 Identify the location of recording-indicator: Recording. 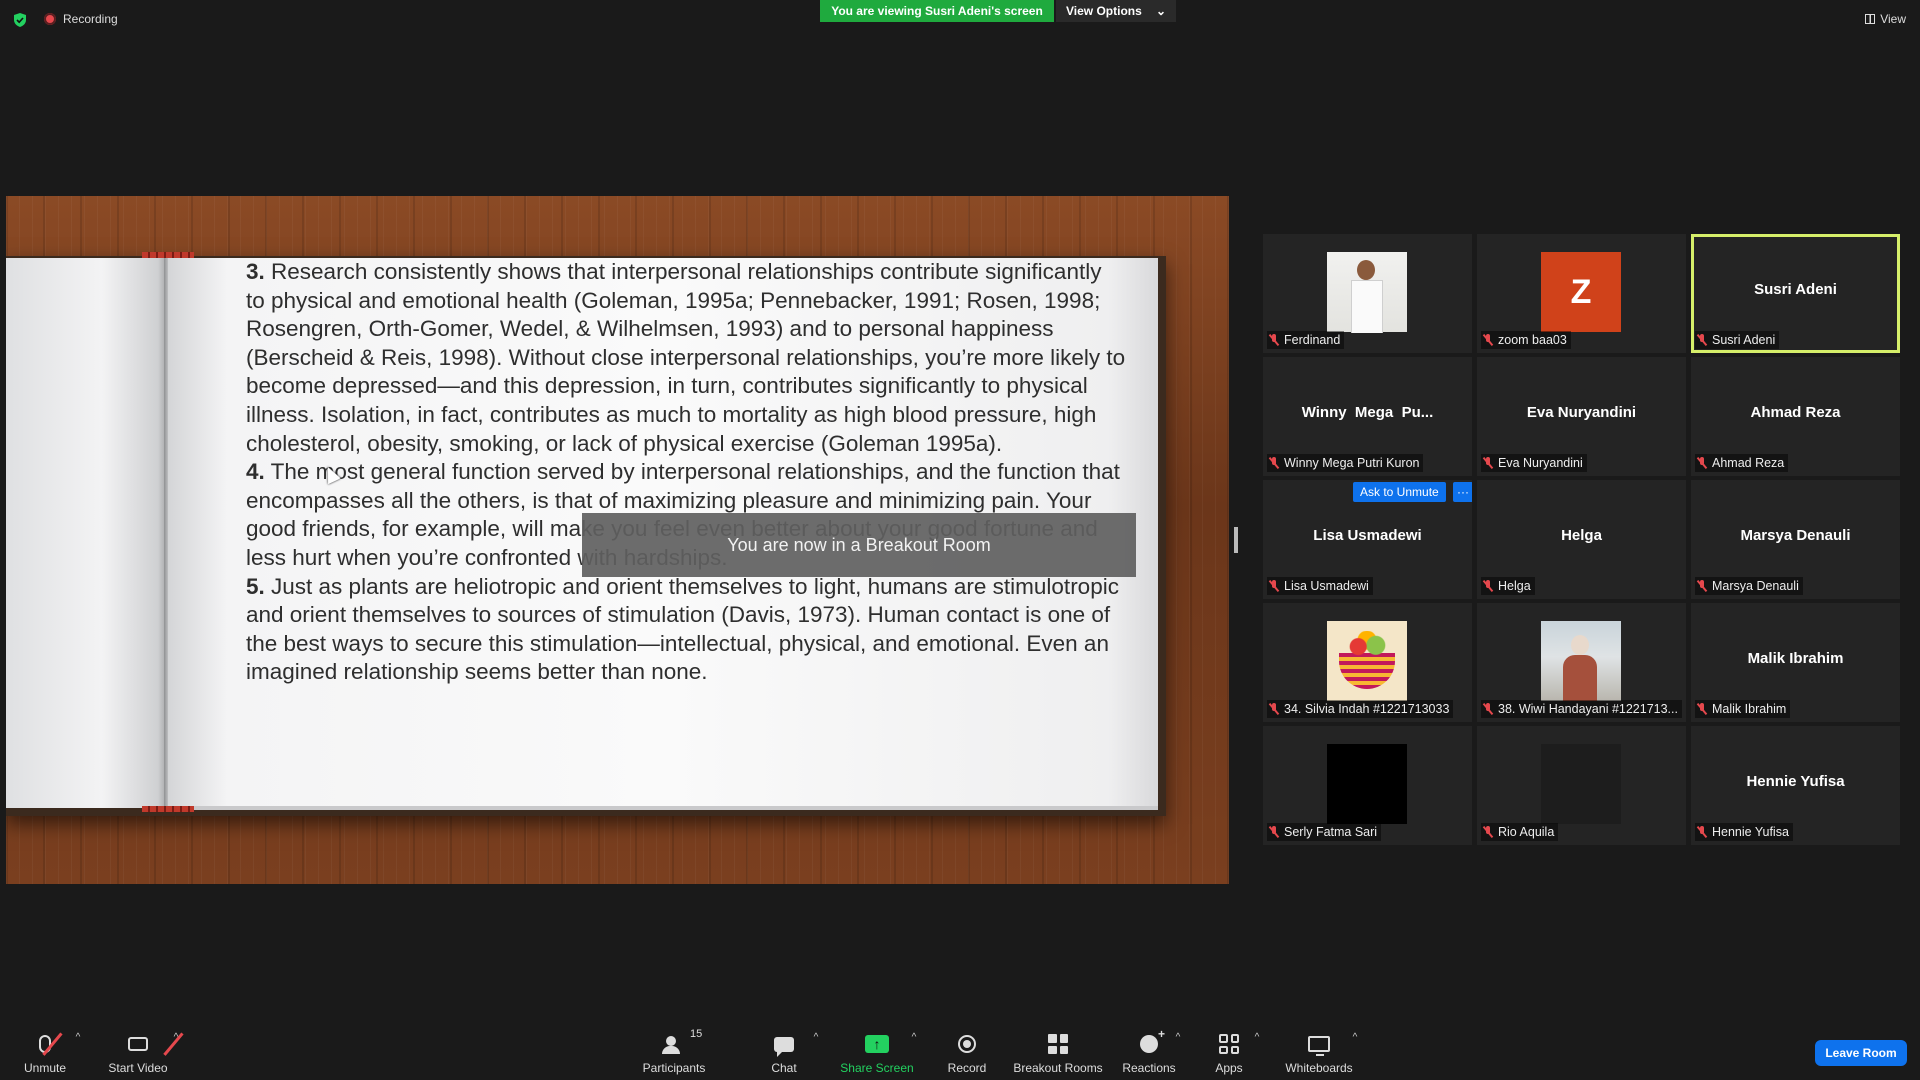
(81, 19).